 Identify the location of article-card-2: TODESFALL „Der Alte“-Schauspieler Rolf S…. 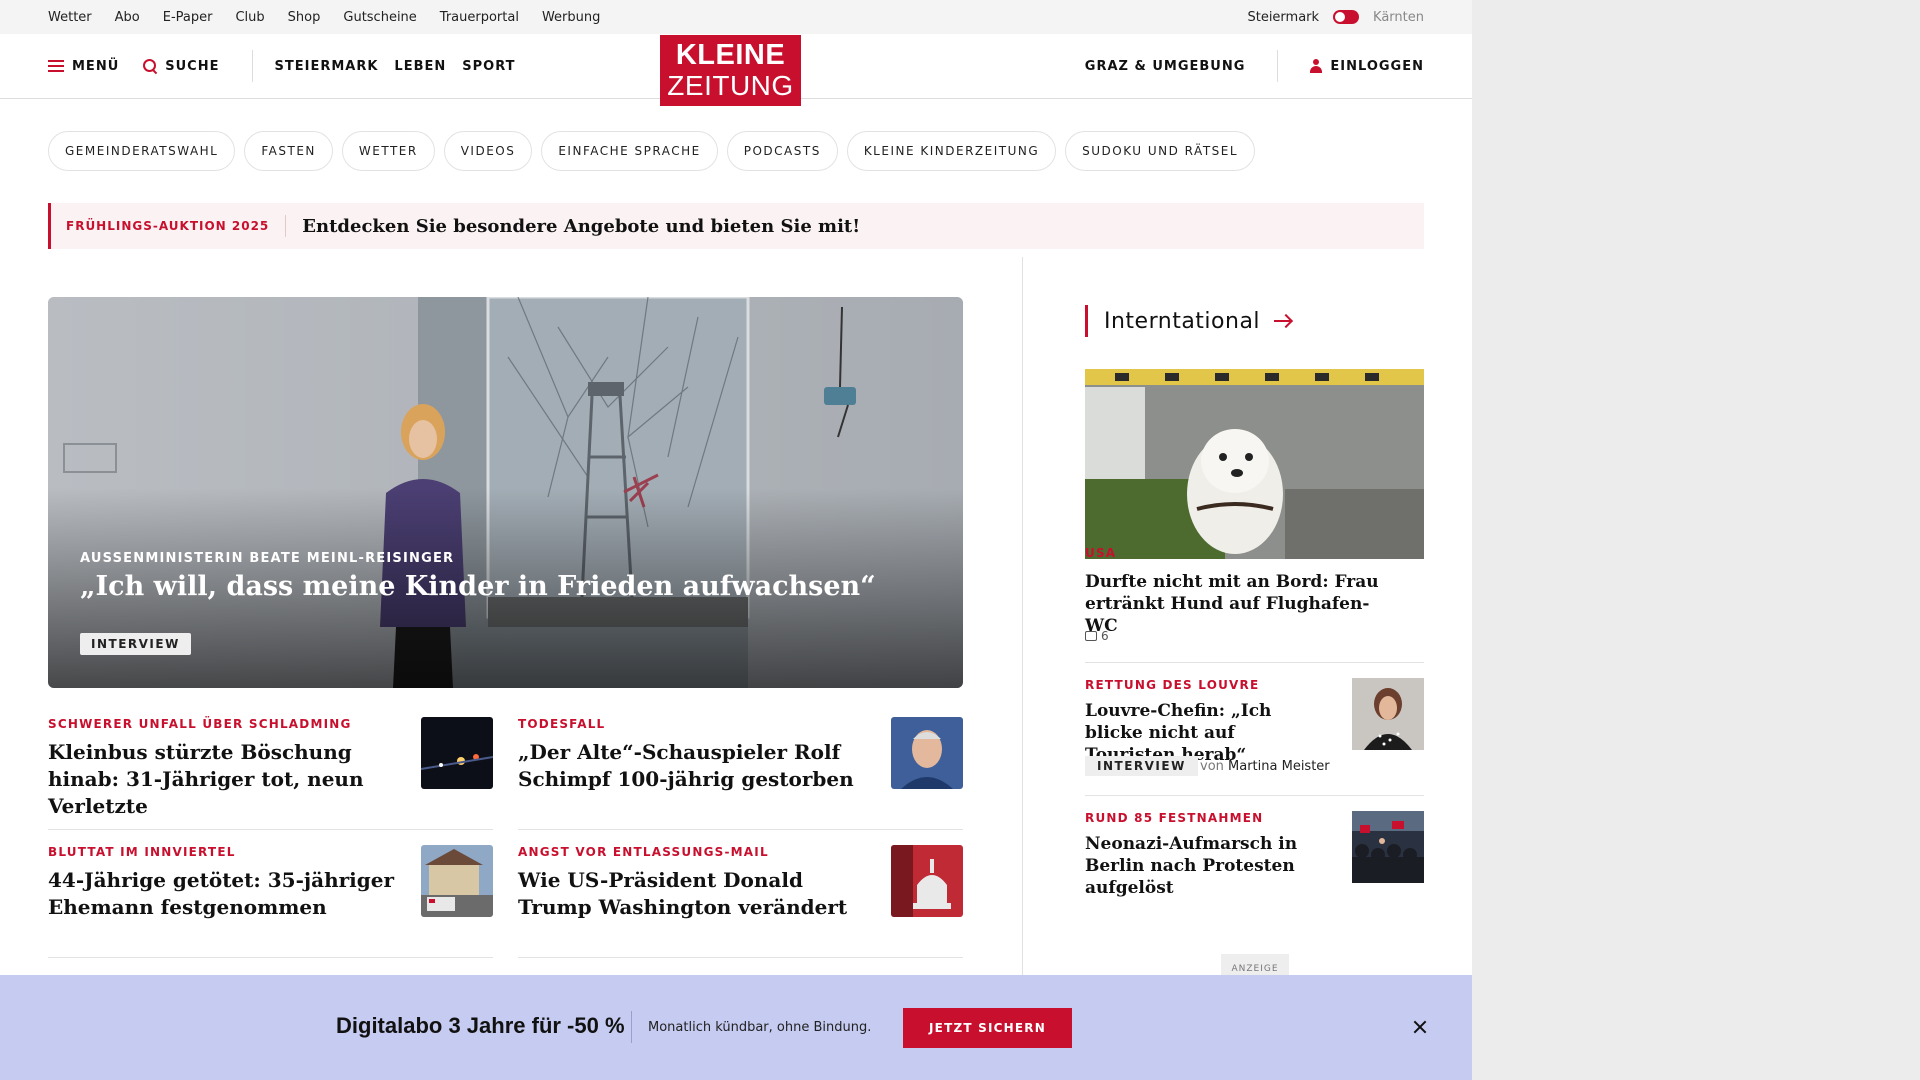
(740, 766).